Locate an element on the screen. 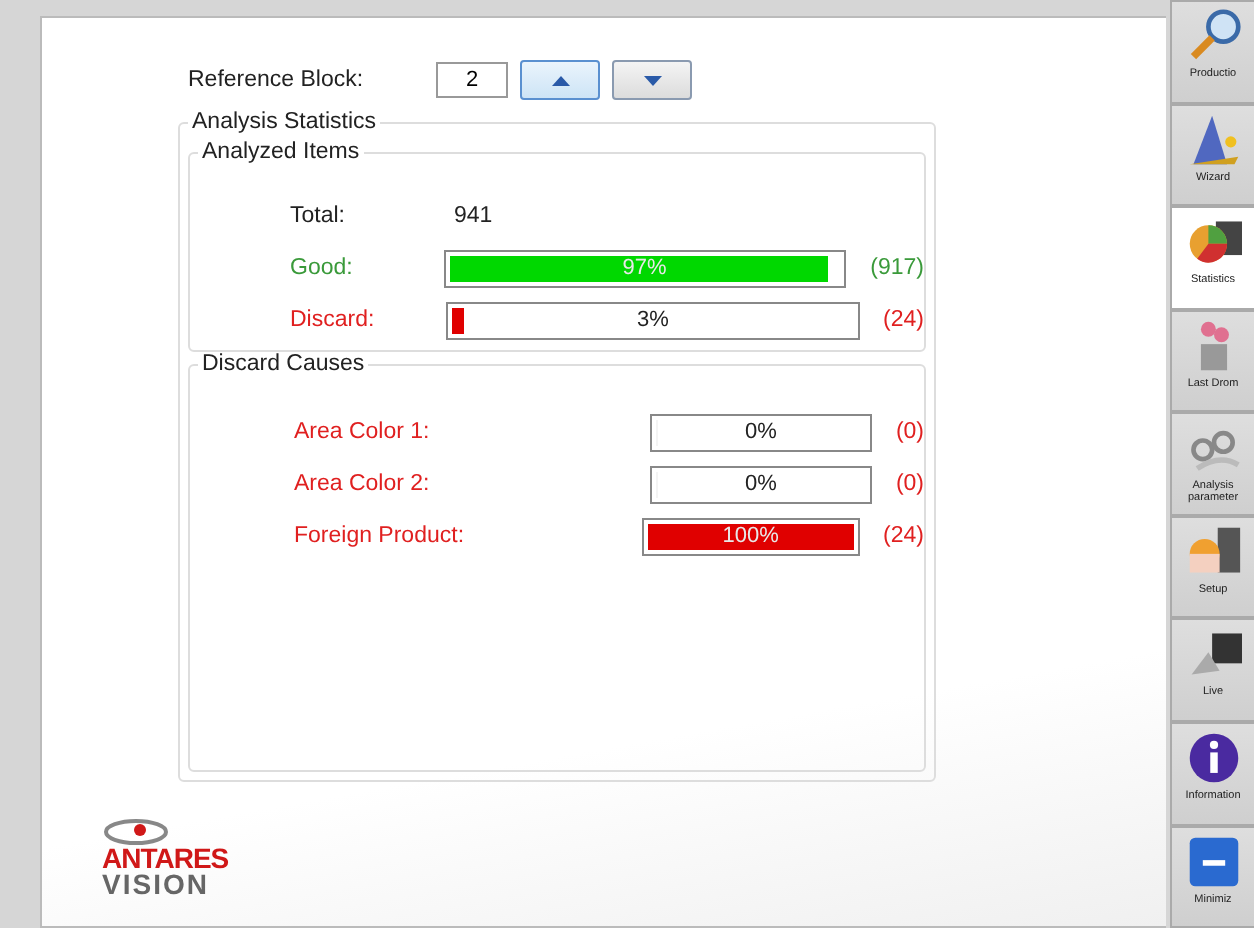 The width and height of the screenshot is (1254, 928). up-button is located at coordinates (560, 80).